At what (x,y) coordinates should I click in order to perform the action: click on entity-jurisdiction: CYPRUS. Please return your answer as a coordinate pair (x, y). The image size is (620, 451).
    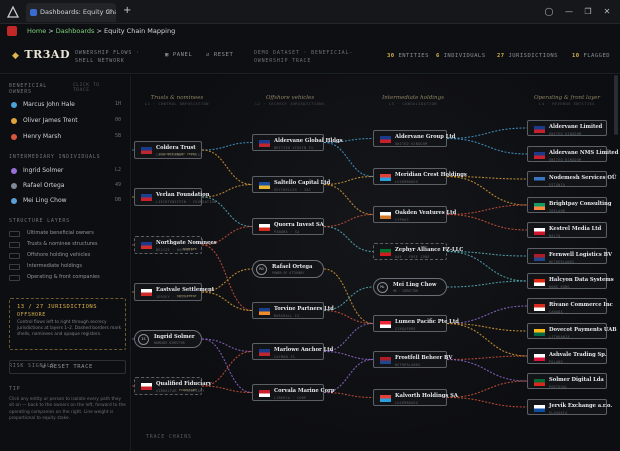
    Looking at the image, I should click on (402, 220).